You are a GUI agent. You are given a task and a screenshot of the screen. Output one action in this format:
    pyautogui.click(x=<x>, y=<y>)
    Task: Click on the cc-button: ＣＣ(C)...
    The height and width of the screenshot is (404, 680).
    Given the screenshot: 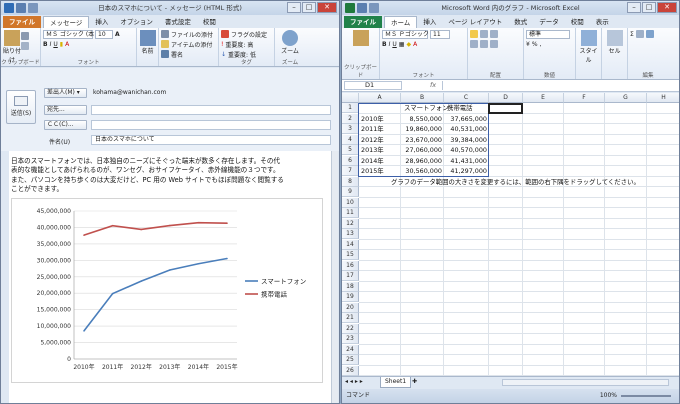 What is the action you would take?
    pyautogui.click(x=65, y=125)
    